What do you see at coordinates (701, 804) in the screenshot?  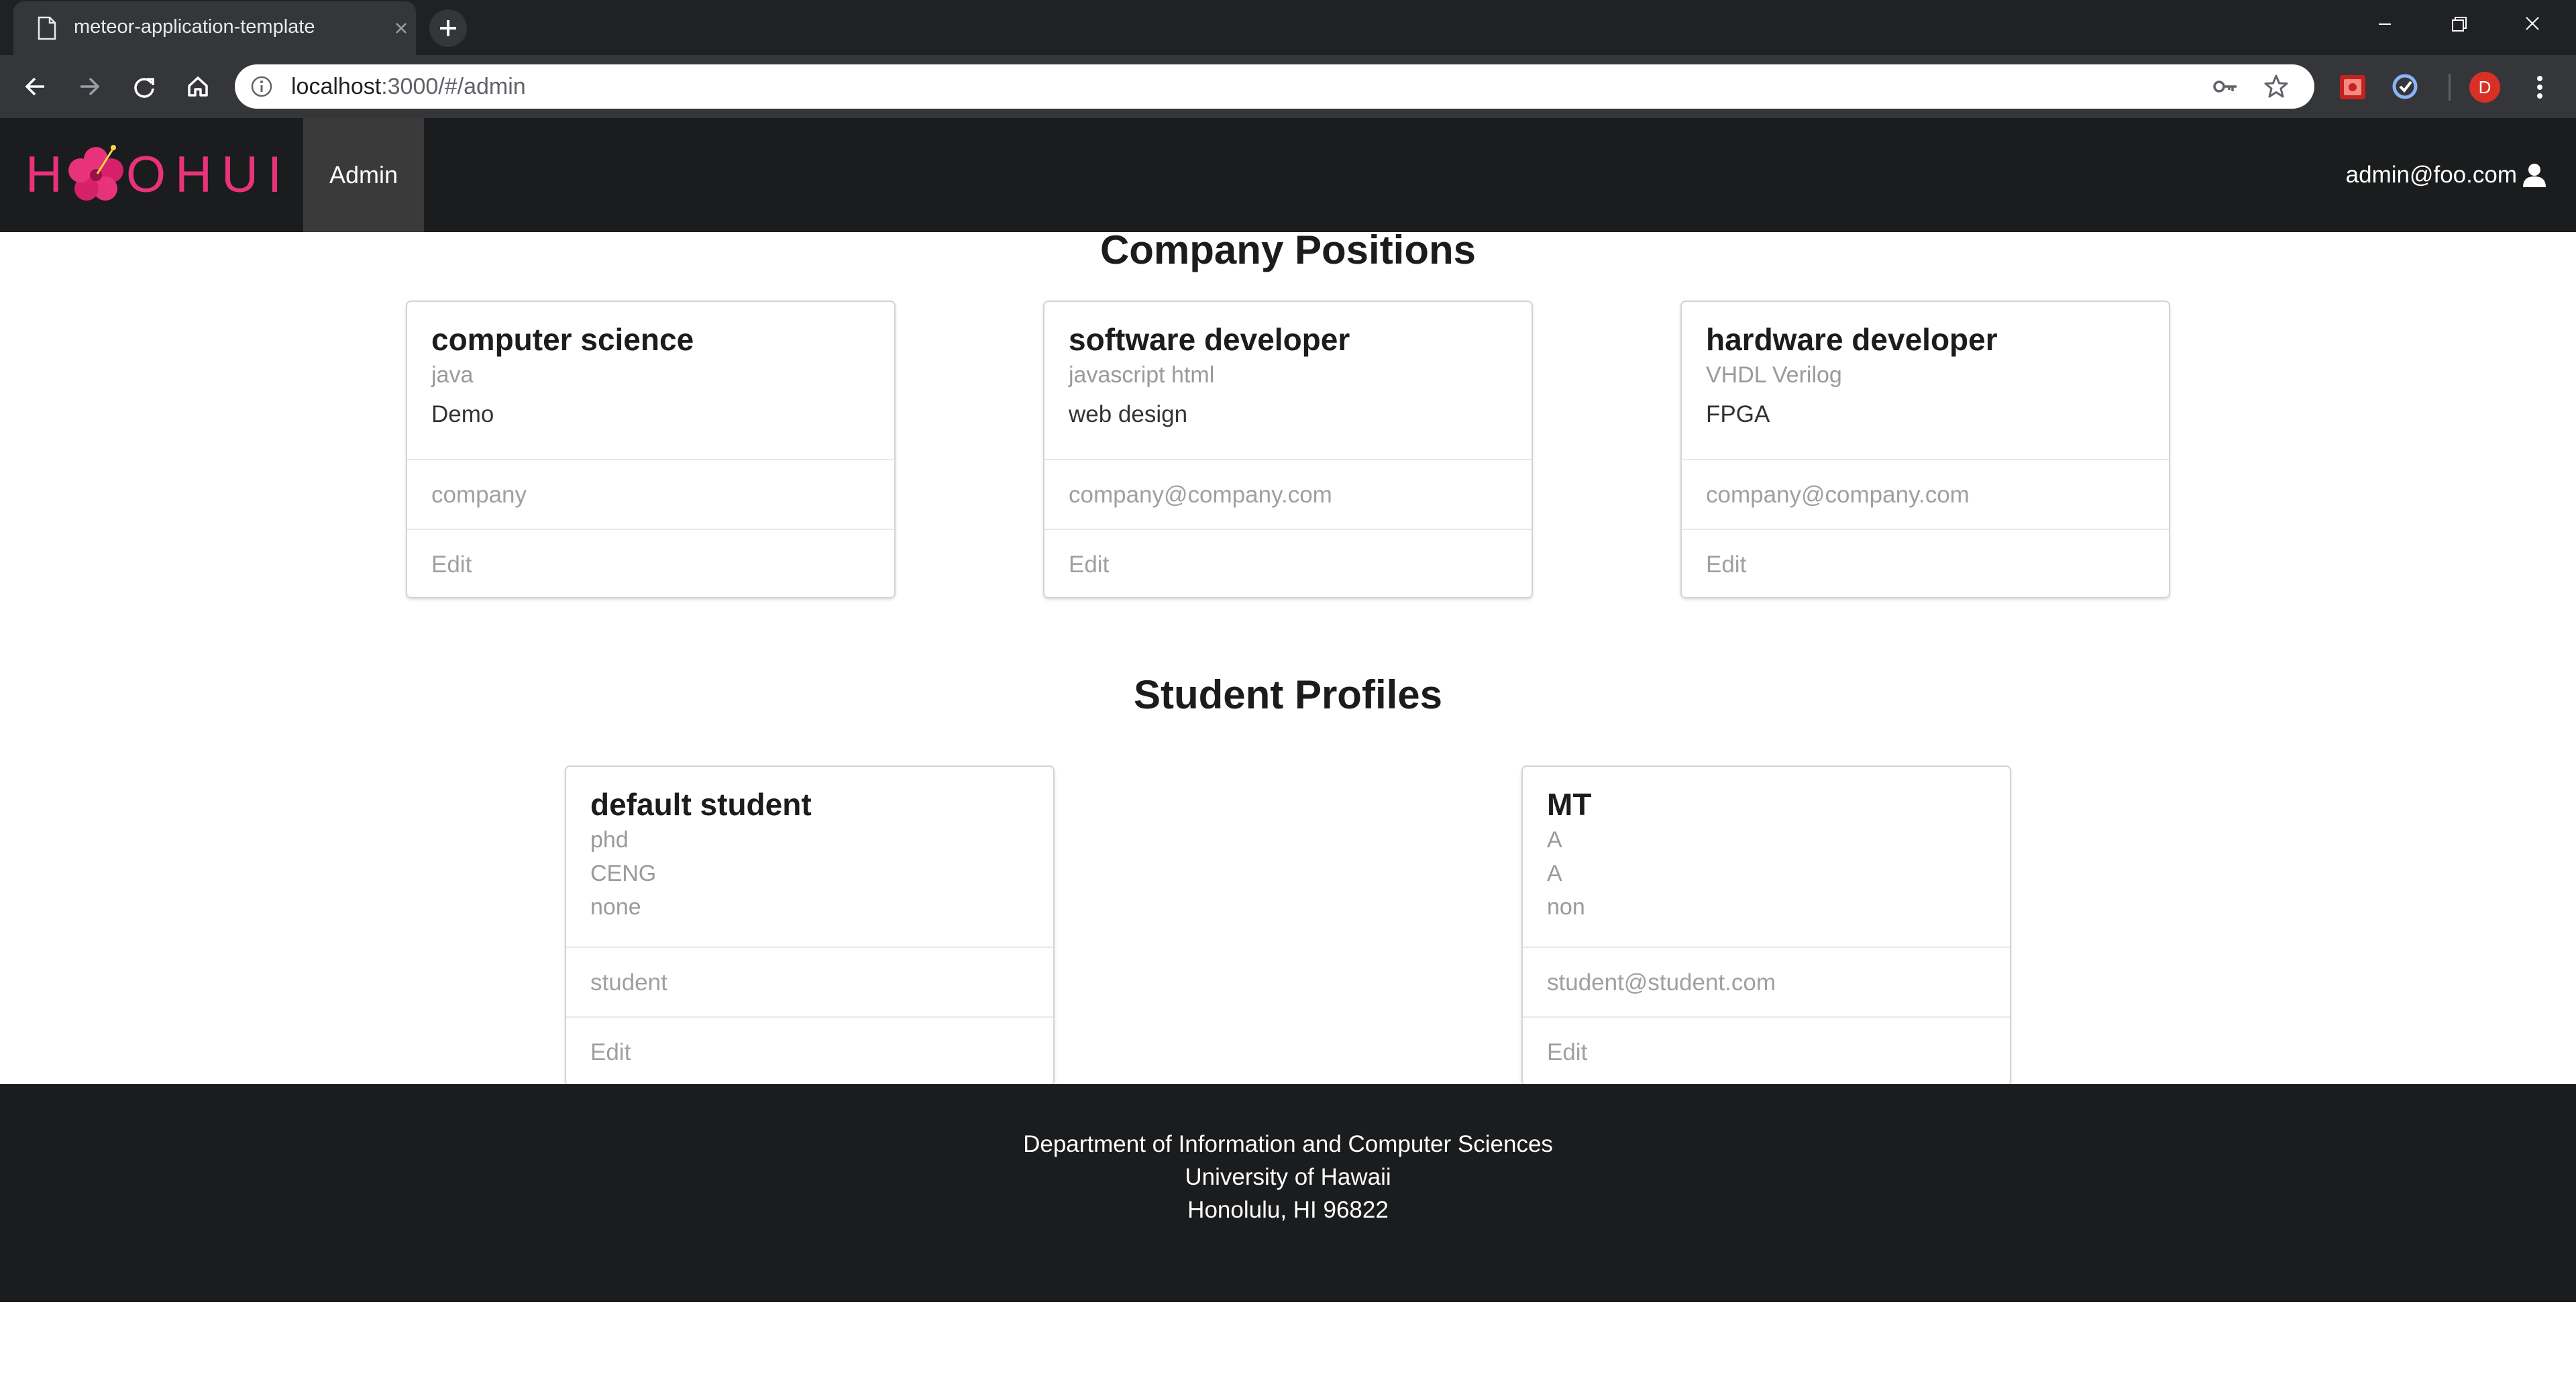 I see `student-name: default student` at bounding box center [701, 804].